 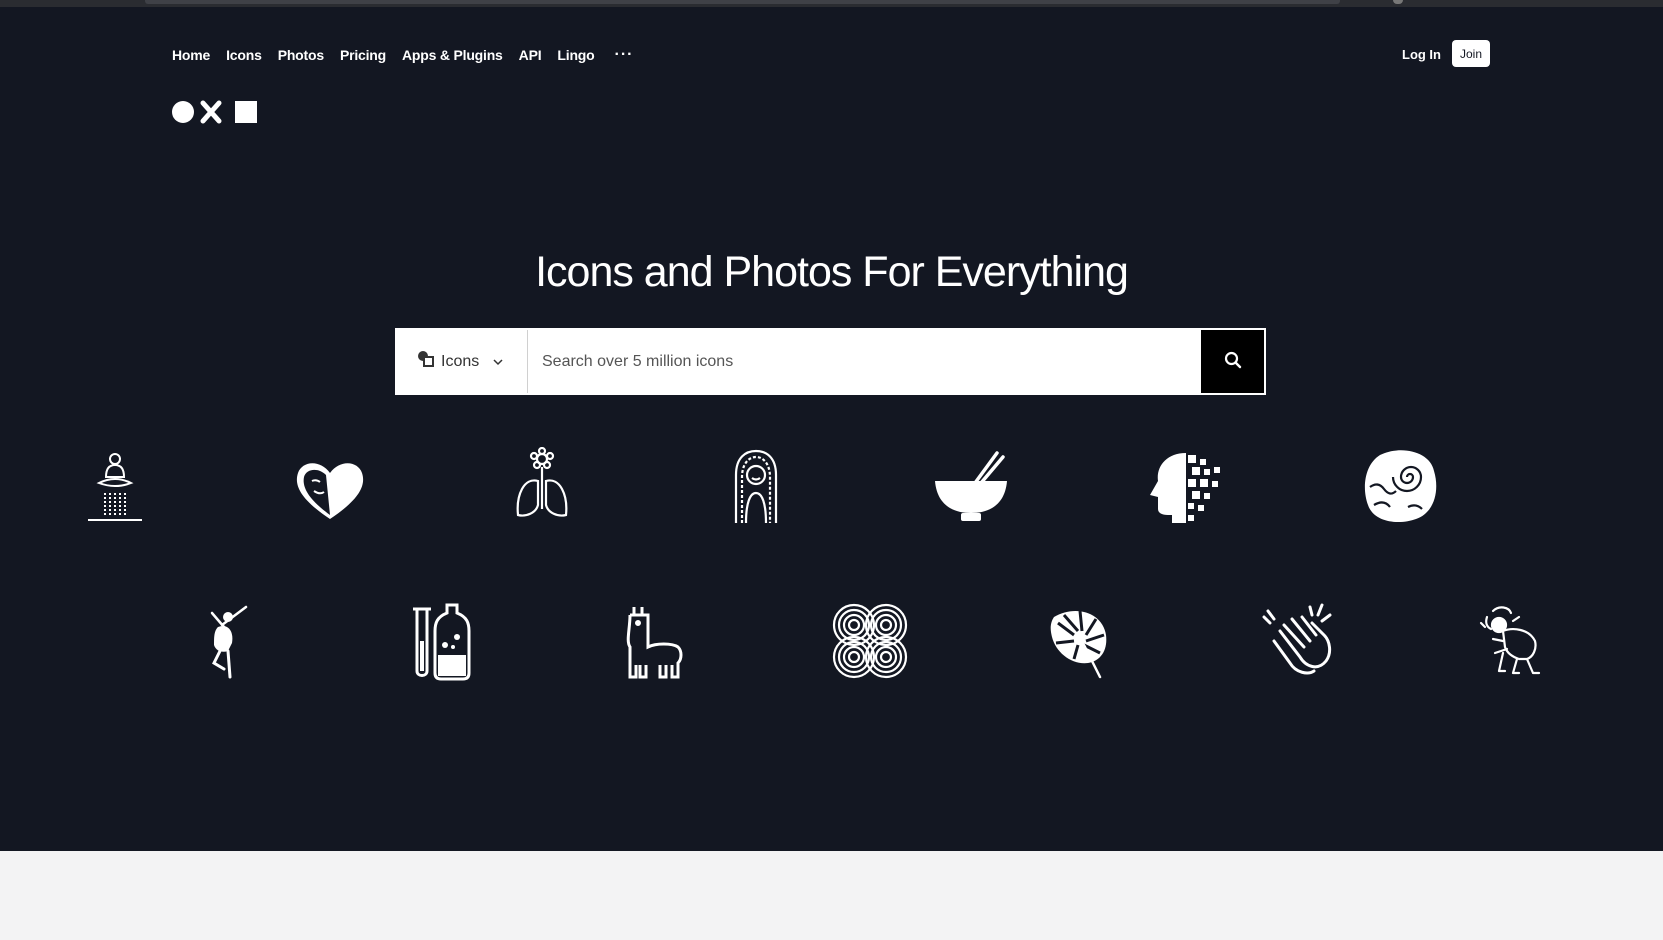 I want to click on heart-face-icon, so click(x=330, y=487).